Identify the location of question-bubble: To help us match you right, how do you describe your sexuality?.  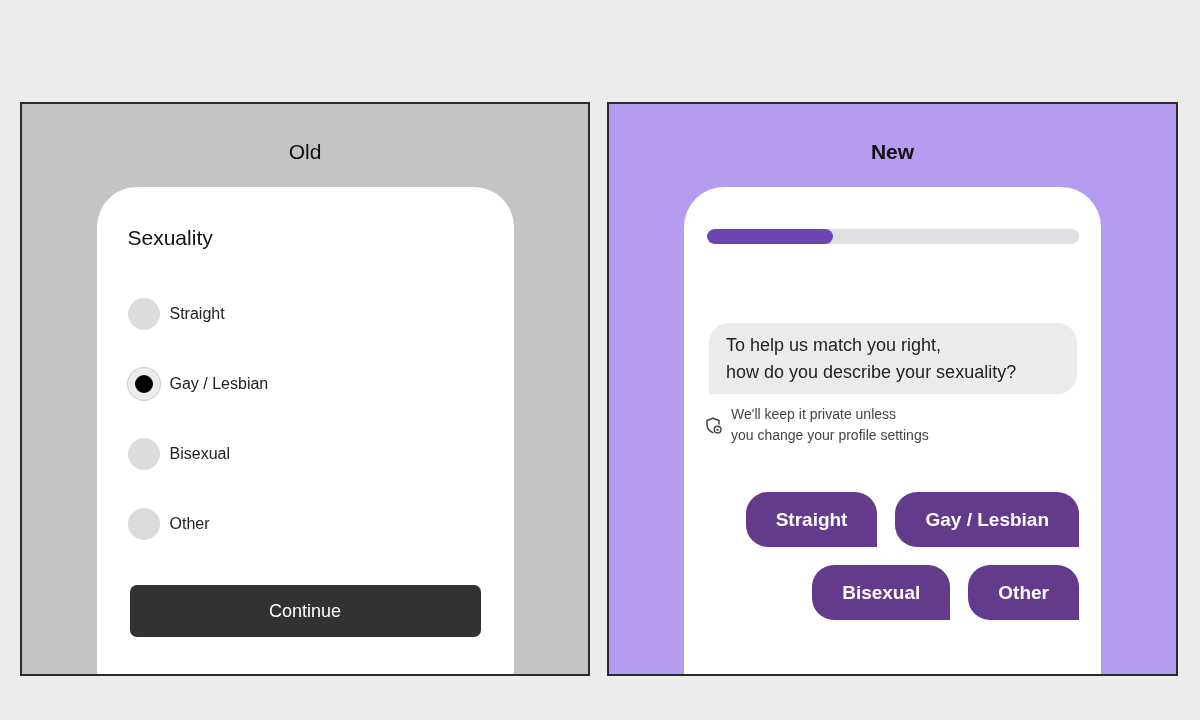
(893, 358).